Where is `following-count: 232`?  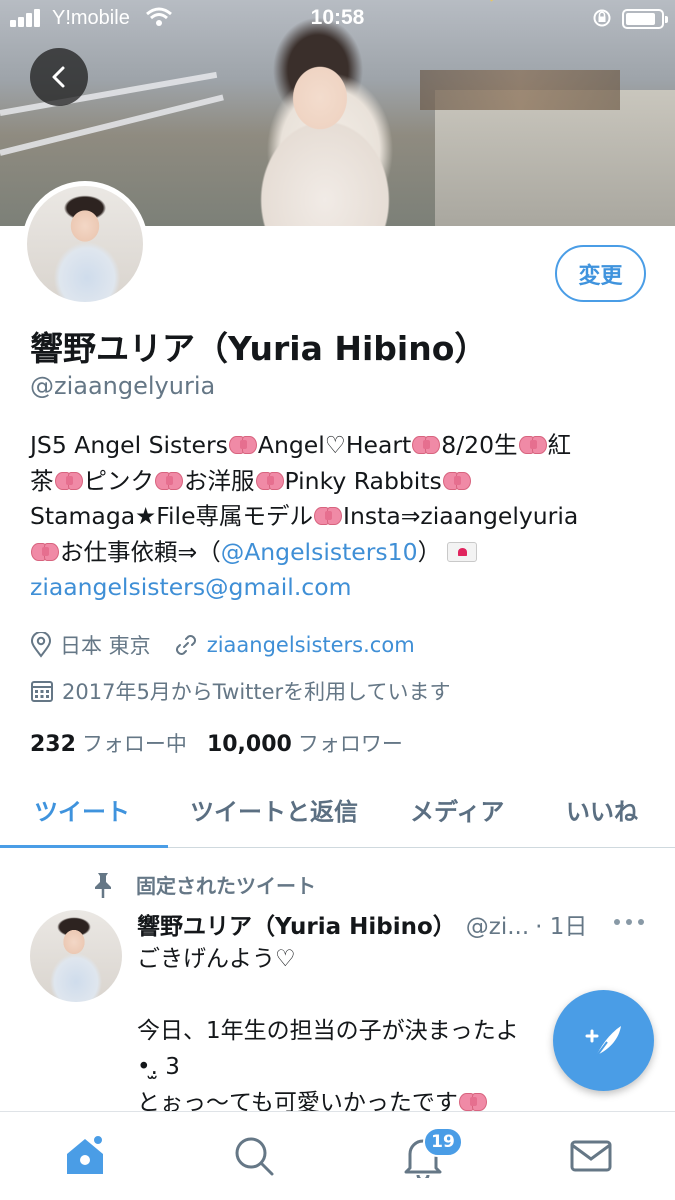 following-count: 232 is located at coordinates (53, 744).